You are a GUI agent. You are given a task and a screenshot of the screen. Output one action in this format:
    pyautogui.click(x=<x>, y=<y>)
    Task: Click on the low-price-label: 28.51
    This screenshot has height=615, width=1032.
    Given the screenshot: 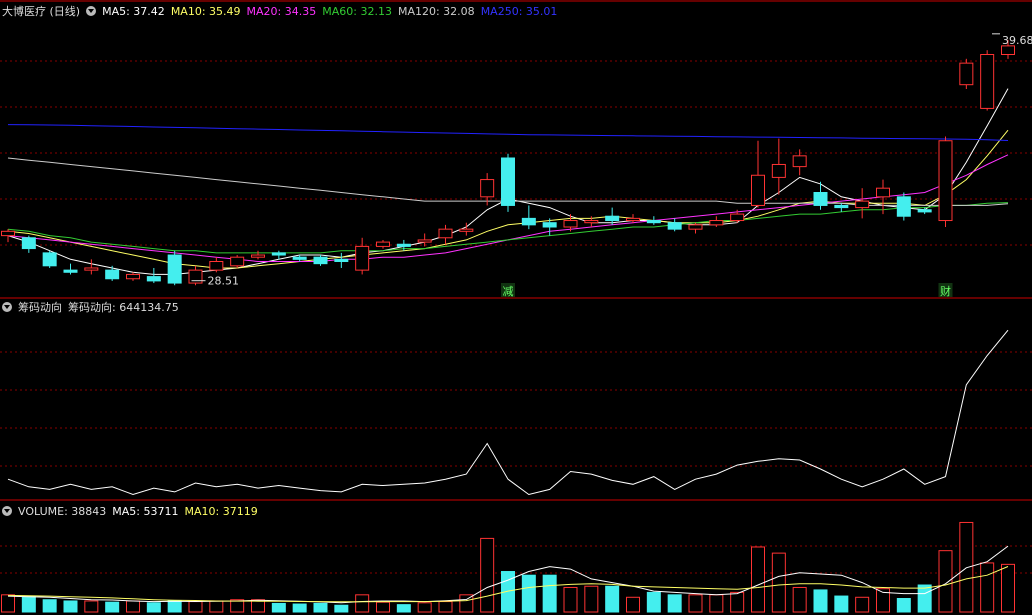 What is the action you would take?
    pyautogui.click(x=224, y=281)
    